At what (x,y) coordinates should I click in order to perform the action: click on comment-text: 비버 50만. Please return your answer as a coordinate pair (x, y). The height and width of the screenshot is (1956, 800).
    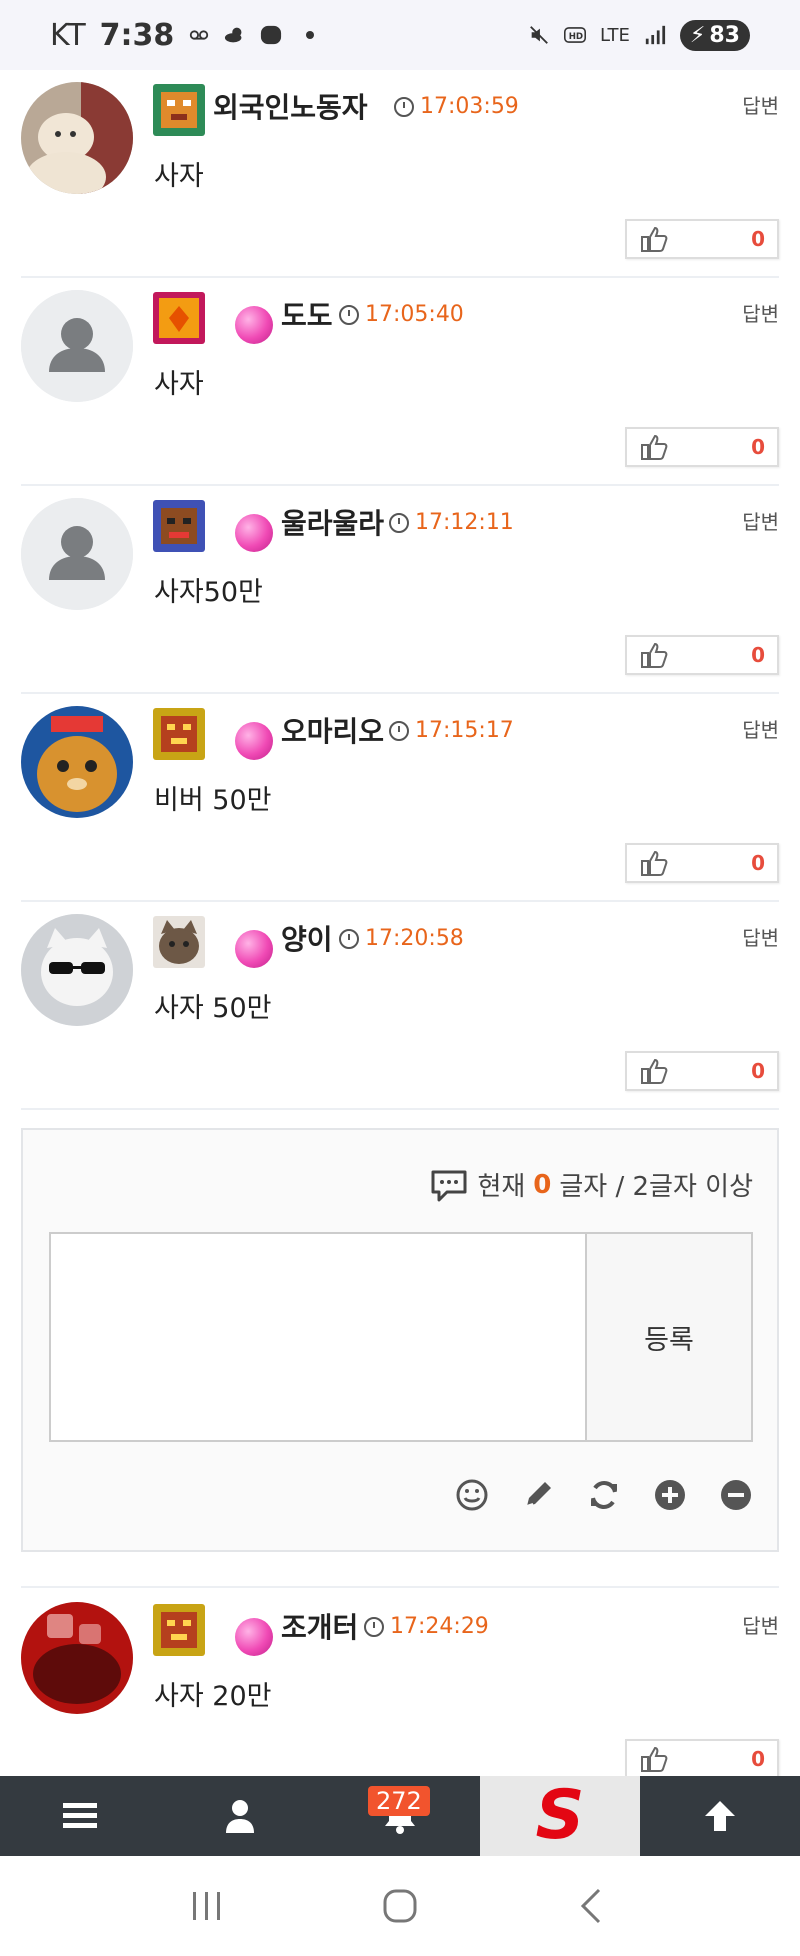
    Looking at the image, I should click on (213, 800).